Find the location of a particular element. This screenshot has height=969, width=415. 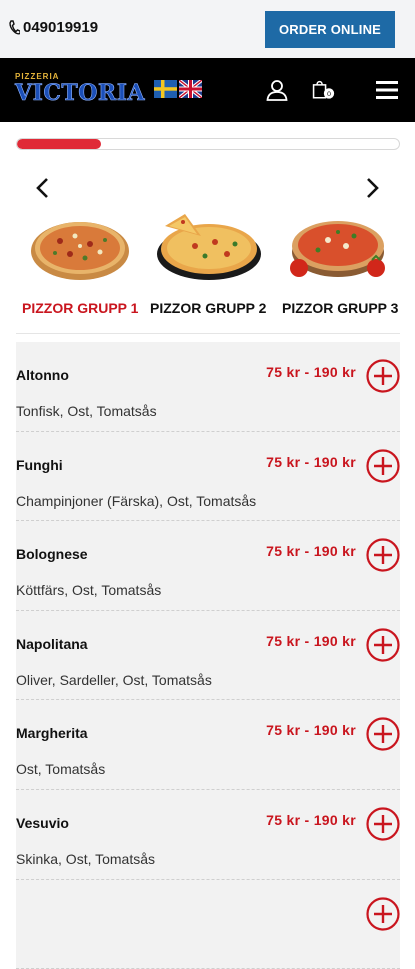

item-description: Ost, Tomatsås is located at coordinates (61, 769).